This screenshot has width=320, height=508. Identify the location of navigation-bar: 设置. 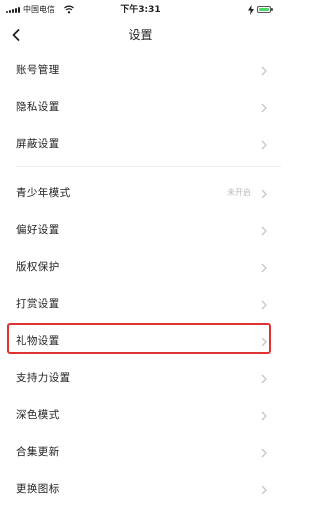
(140, 36).